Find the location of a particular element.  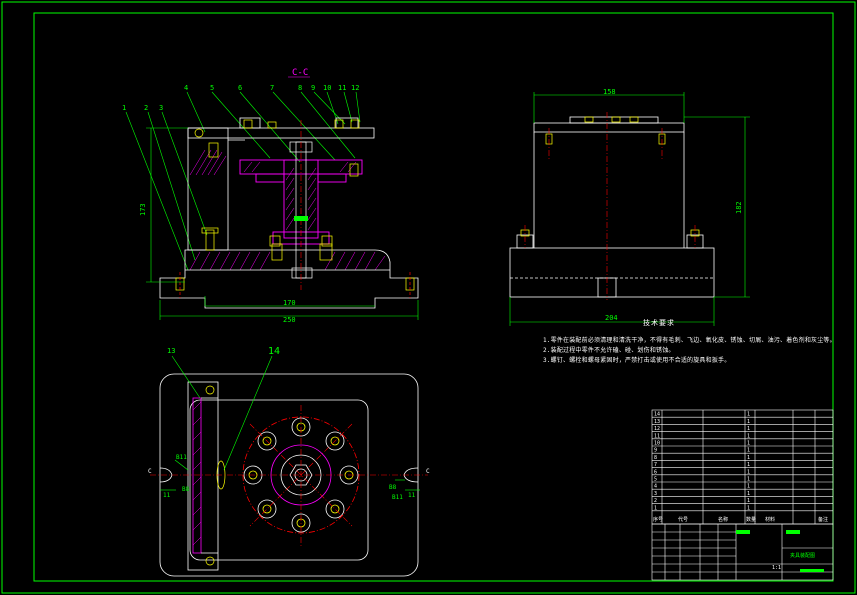

title-block-scale: 1:1 is located at coordinates (776, 568).